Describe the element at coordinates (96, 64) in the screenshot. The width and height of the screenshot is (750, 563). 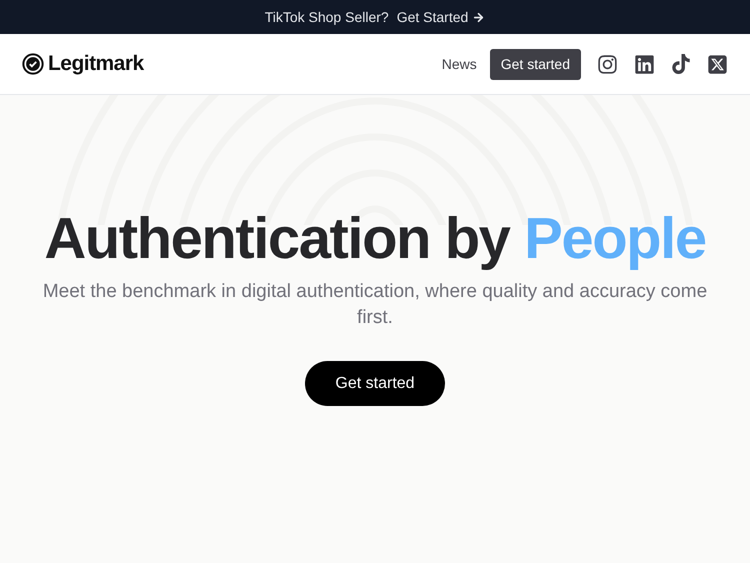
I see `logo-text: Legitmark` at that location.